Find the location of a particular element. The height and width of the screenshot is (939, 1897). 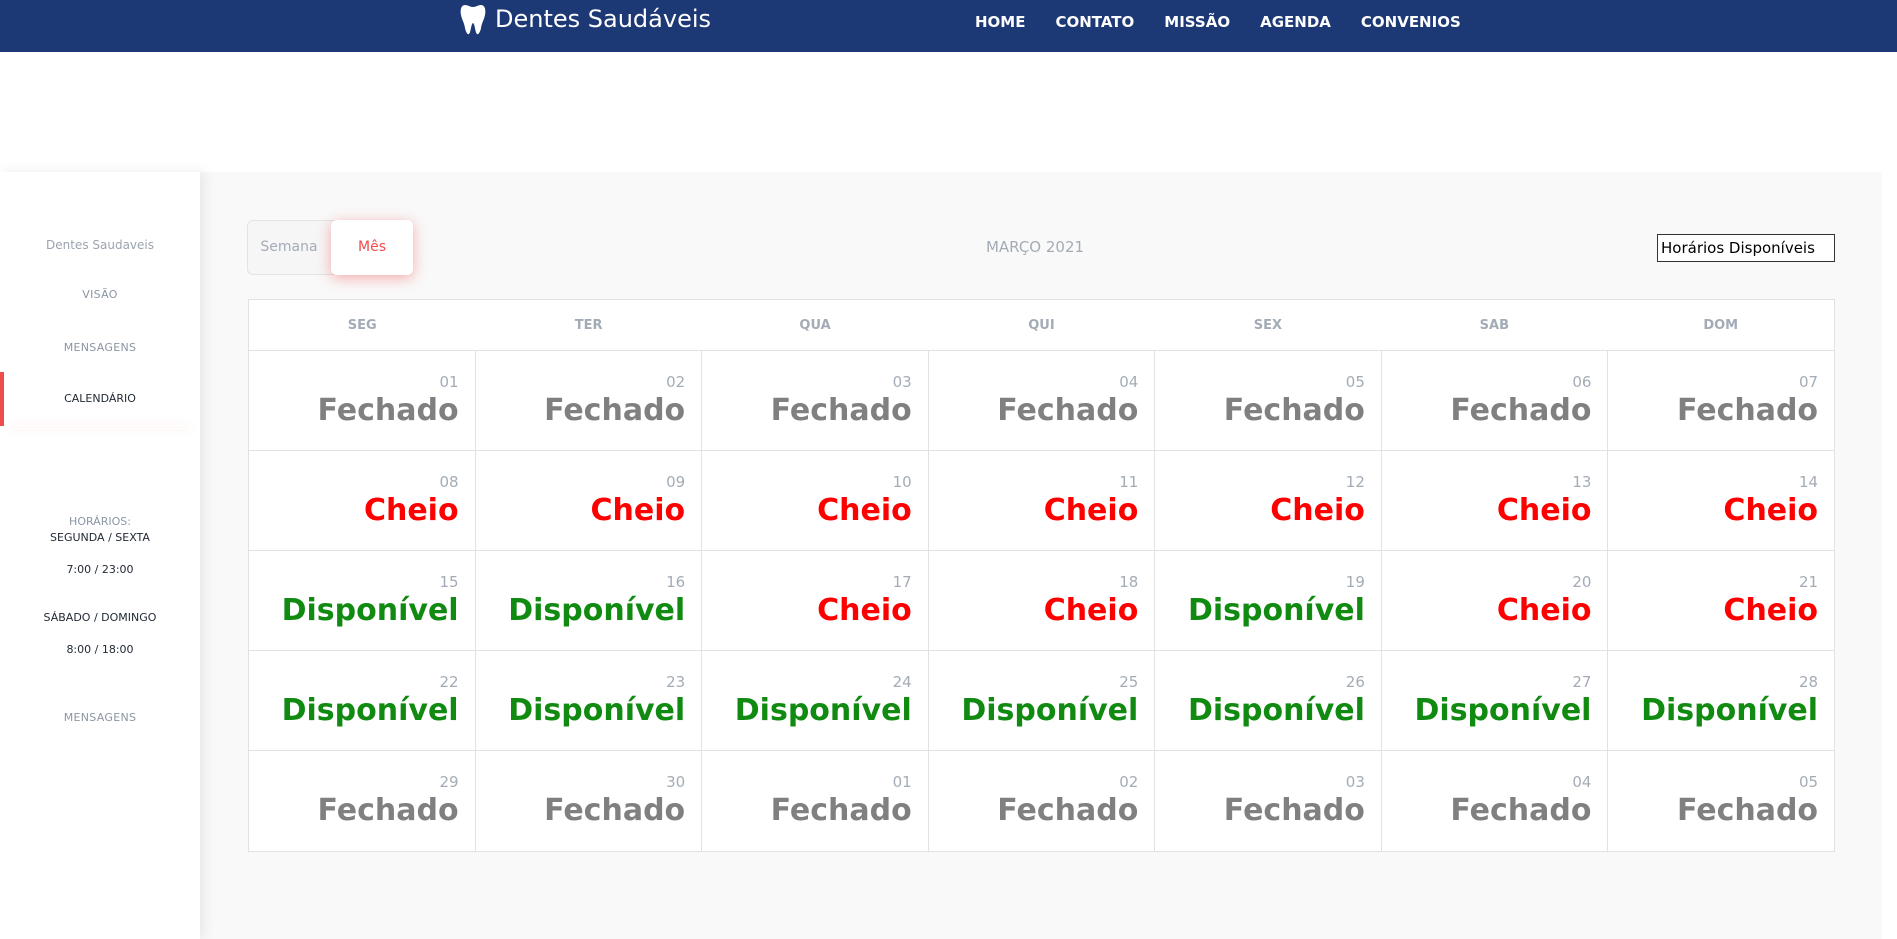

calendar-day-cell: 17 Cheio is located at coordinates (815, 600).